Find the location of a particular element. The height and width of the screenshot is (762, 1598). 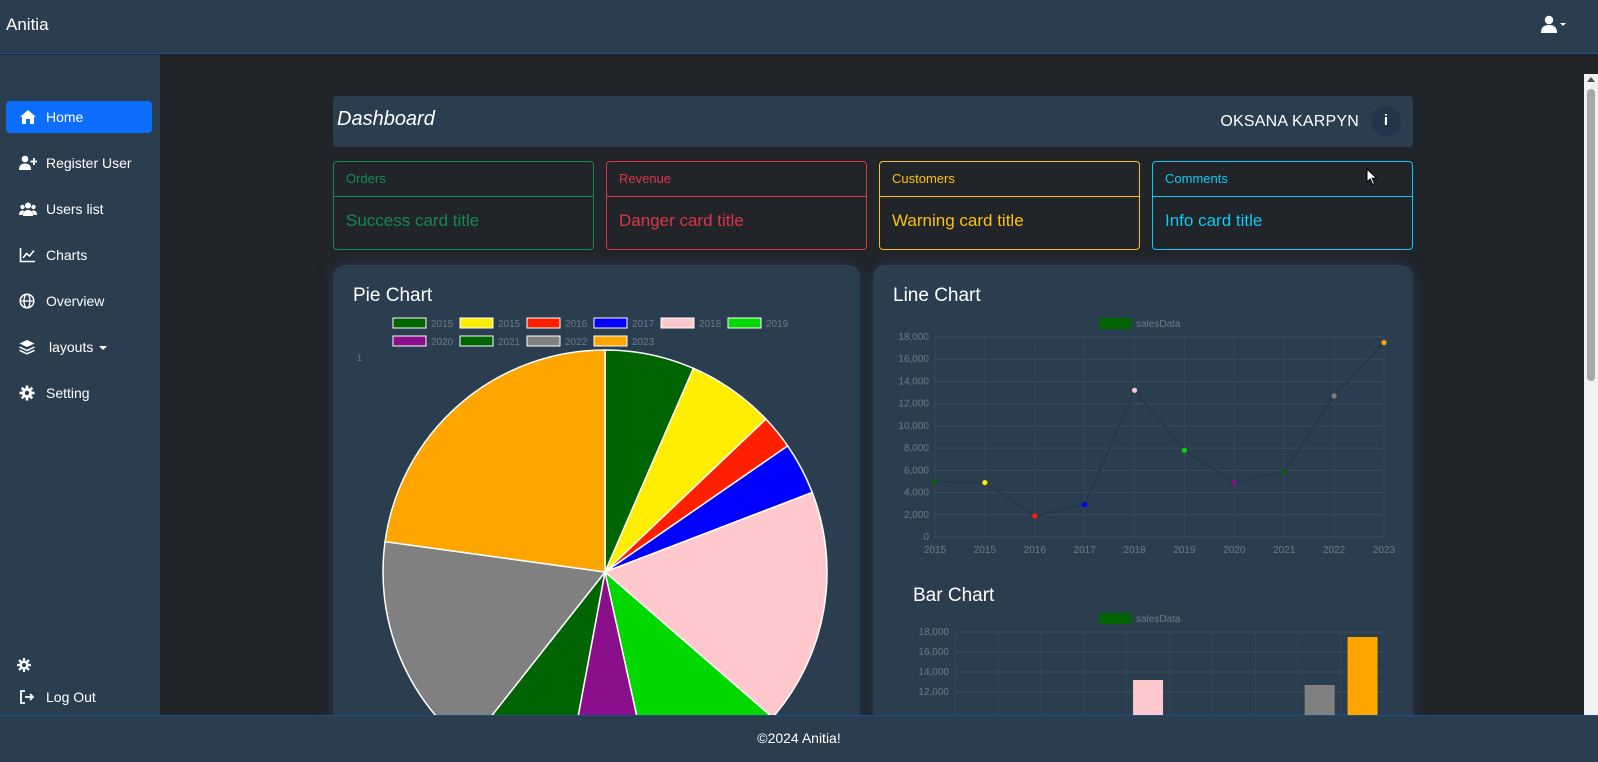

card-title: Warning card title is located at coordinates (958, 220).